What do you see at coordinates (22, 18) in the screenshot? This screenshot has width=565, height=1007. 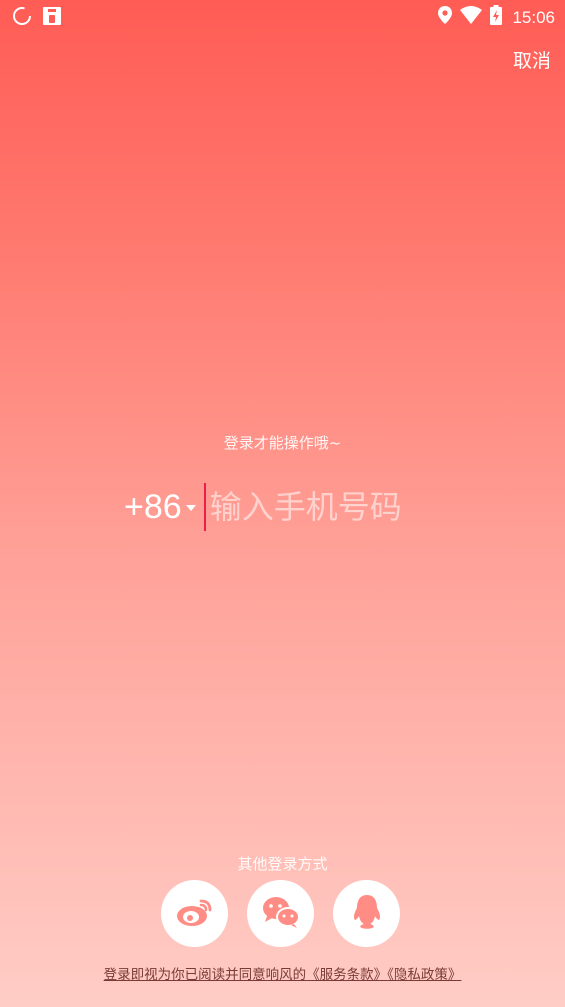 I see `loading-ring-icon` at bounding box center [22, 18].